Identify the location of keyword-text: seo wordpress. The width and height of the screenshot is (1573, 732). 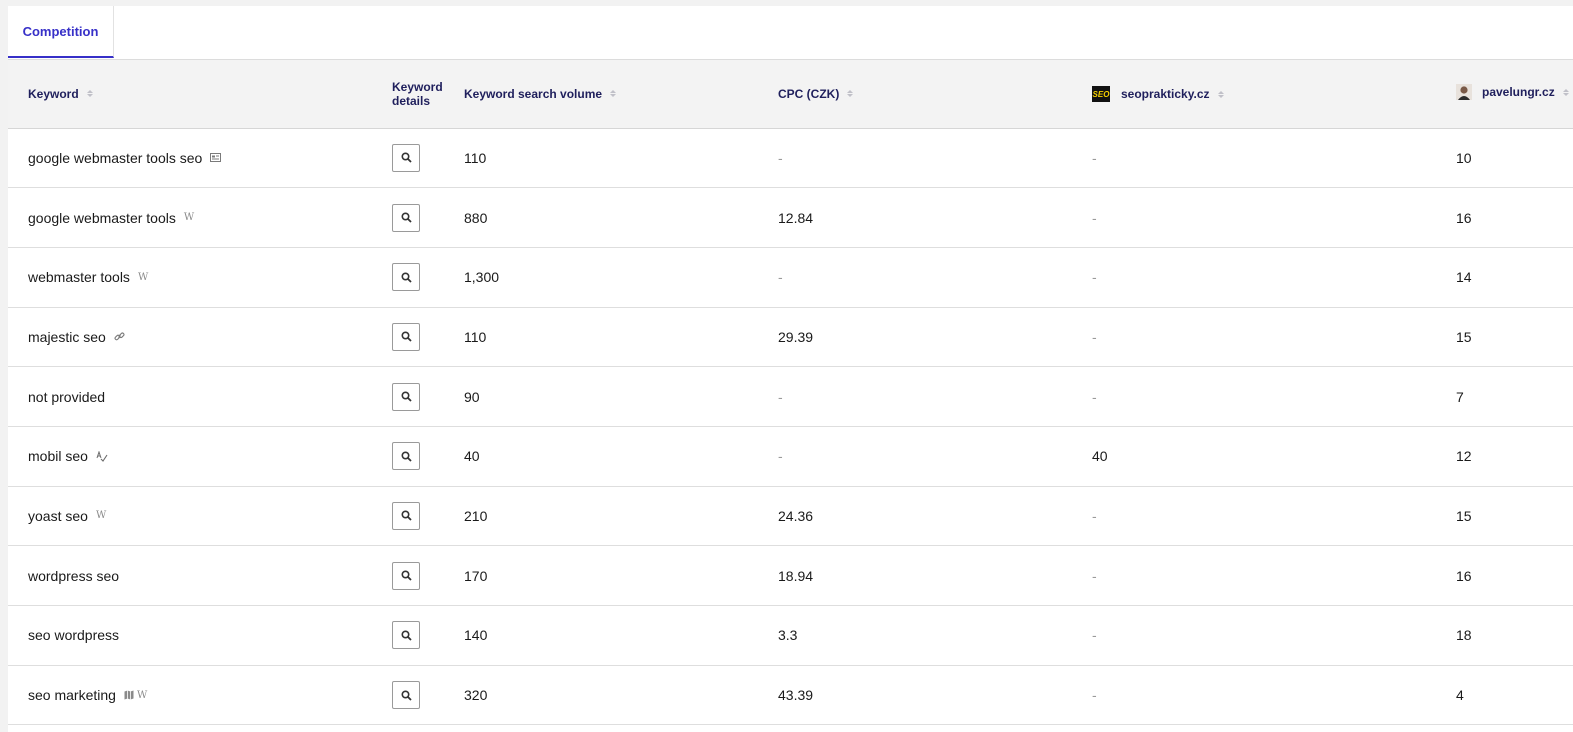
(74, 635).